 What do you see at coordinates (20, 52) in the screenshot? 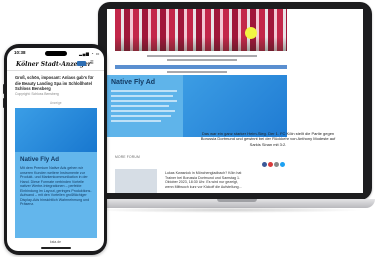
I see `status-time: 10:38` at bounding box center [20, 52].